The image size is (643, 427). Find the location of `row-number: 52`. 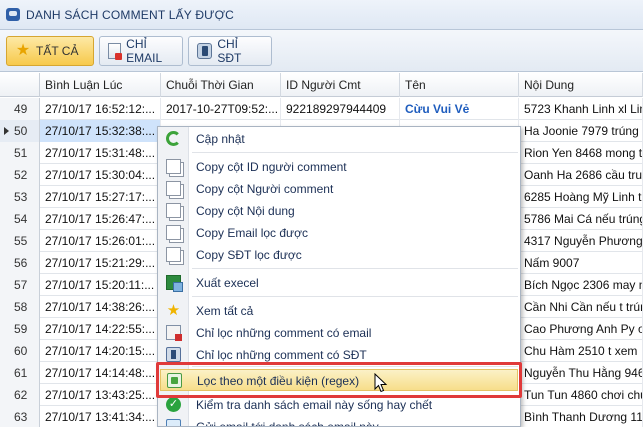

row-number: 52 is located at coordinates (20, 175).